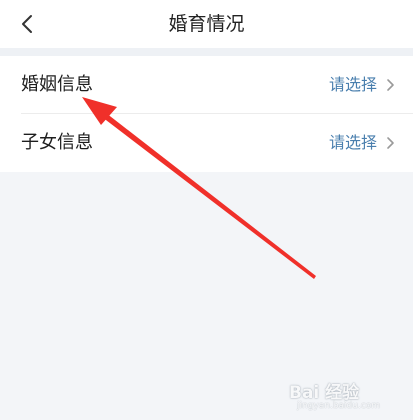  I want to click on watermark-url: jingyan.baidu.com, so click(339, 406).